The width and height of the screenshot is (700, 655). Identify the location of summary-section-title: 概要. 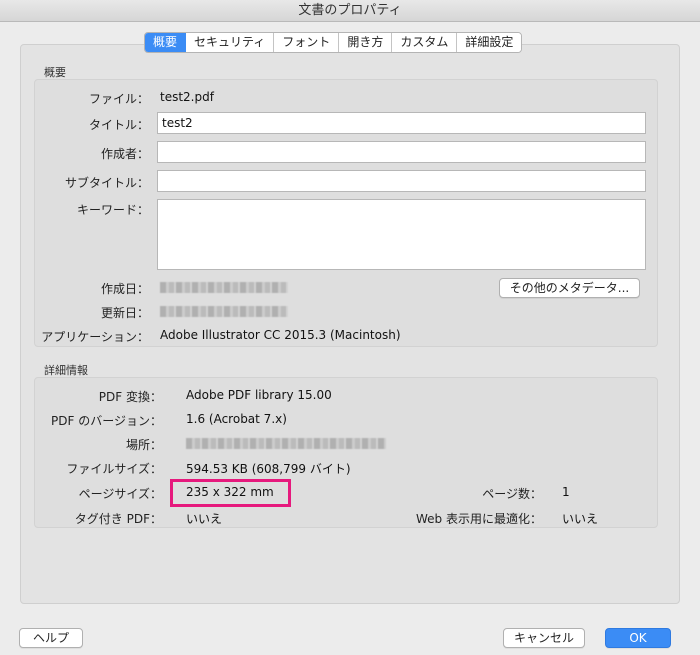
(55, 72).